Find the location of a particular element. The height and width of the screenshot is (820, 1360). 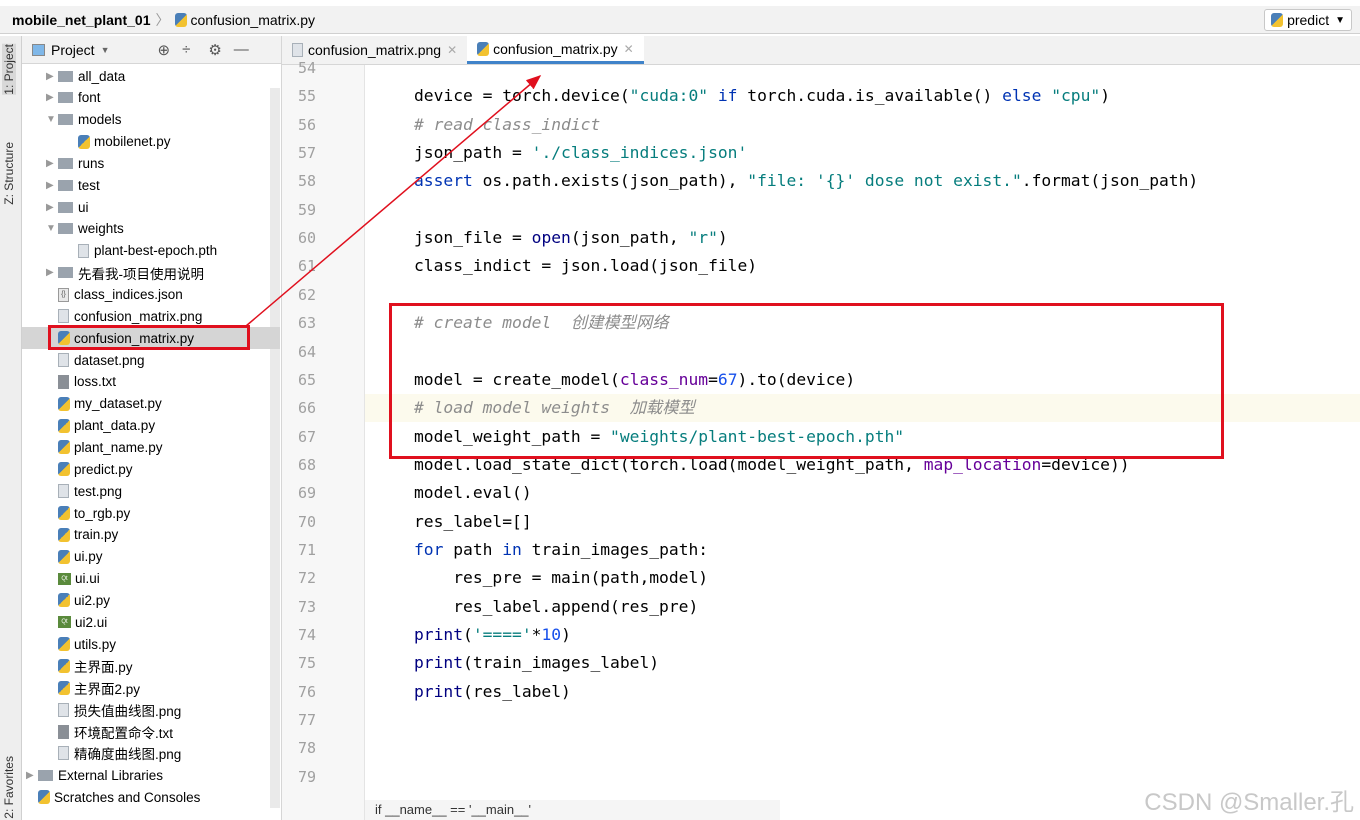

tool-tab-structure: Z: Structure is located at coordinates (9, 173).